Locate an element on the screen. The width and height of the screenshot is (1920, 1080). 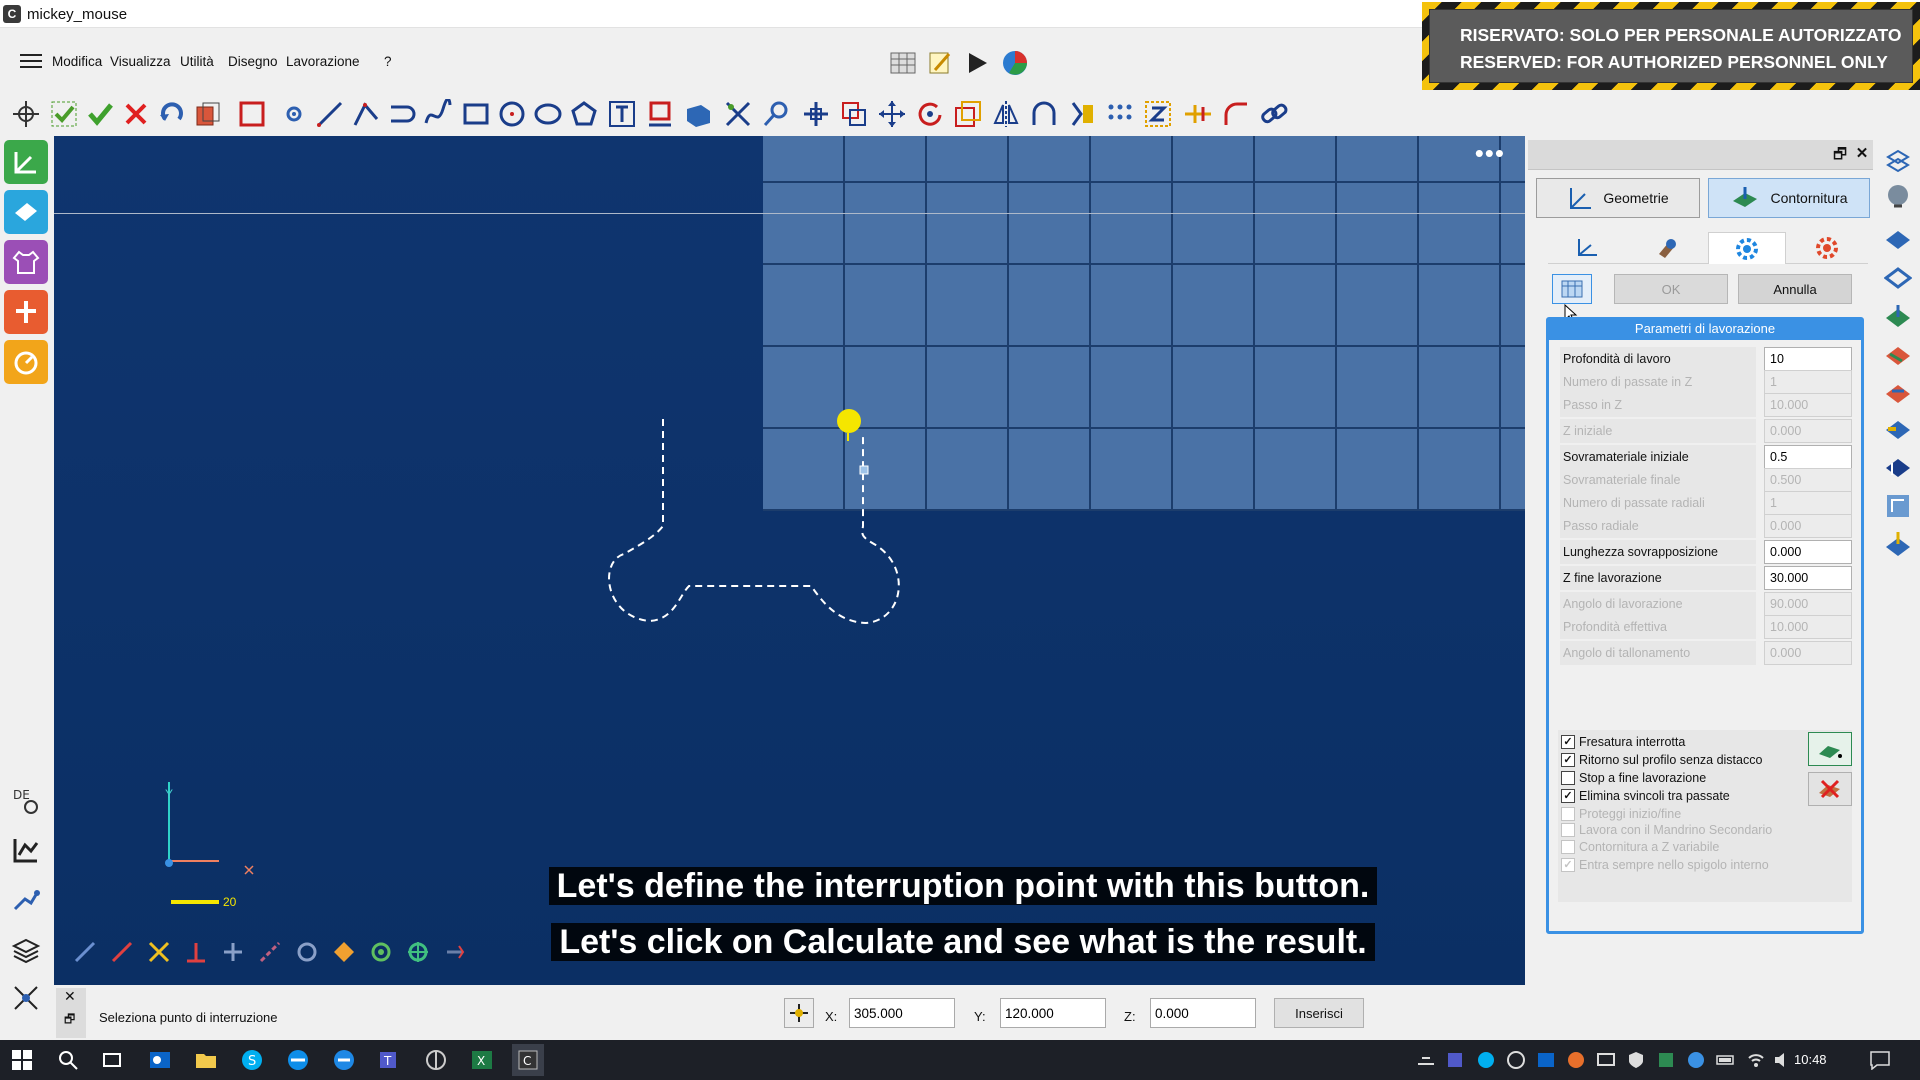
op-chamfer-icon is located at coordinates (1898, 430).